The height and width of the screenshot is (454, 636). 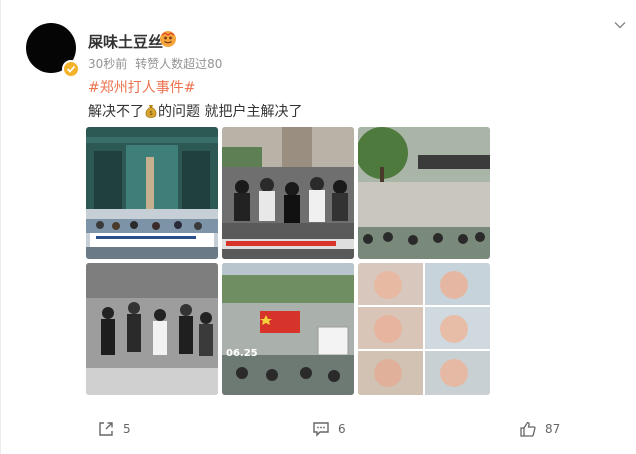 I want to click on post-time: 30秒前, so click(x=107, y=64).